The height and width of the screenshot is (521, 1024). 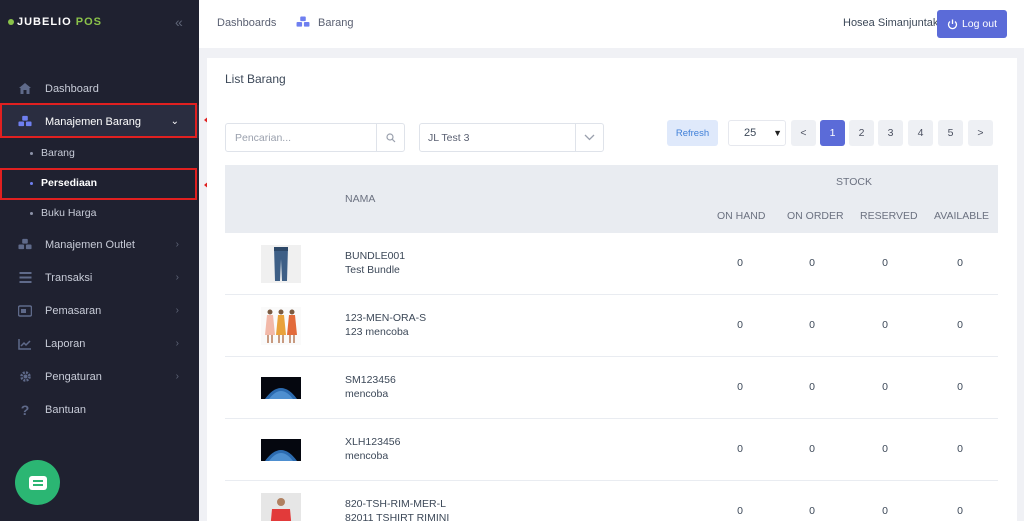 I want to click on column-header-stock: STOCK, so click(x=854, y=182).